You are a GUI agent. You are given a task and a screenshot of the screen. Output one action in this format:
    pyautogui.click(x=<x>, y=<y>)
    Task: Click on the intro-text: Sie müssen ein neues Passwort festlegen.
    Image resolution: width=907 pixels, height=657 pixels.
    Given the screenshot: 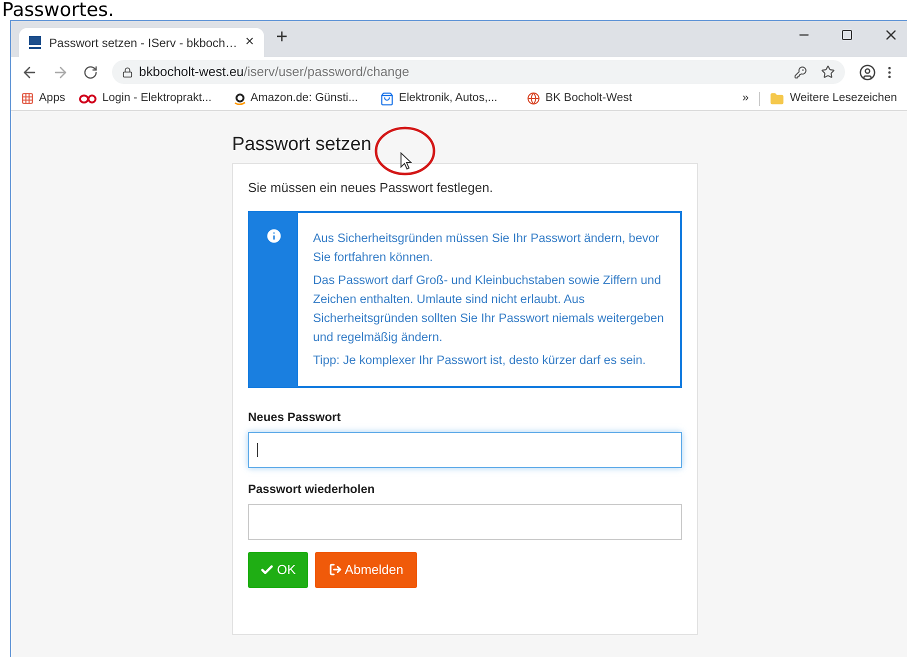 What is the action you would take?
    pyautogui.click(x=371, y=188)
    